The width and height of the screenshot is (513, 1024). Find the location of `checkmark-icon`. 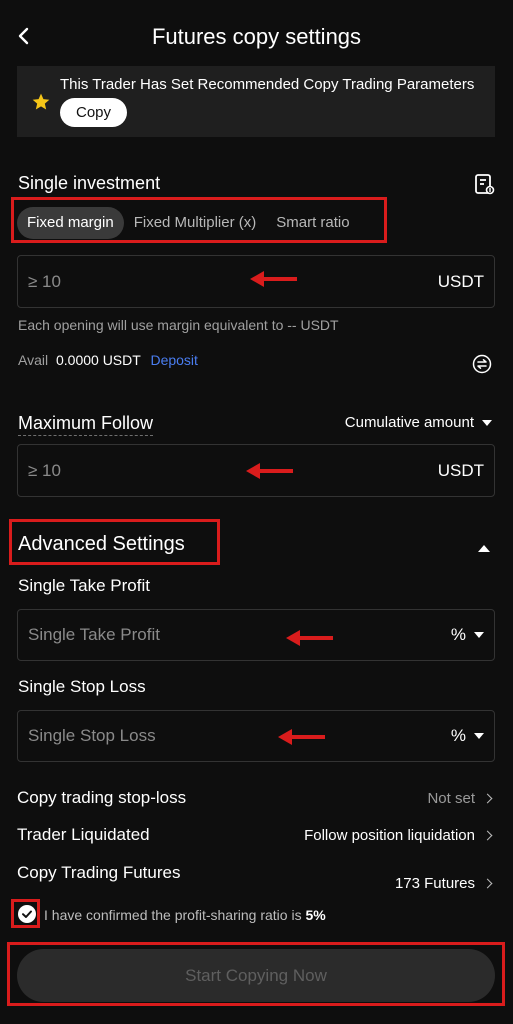

checkmark-icon is located at coordinates (27, 914).